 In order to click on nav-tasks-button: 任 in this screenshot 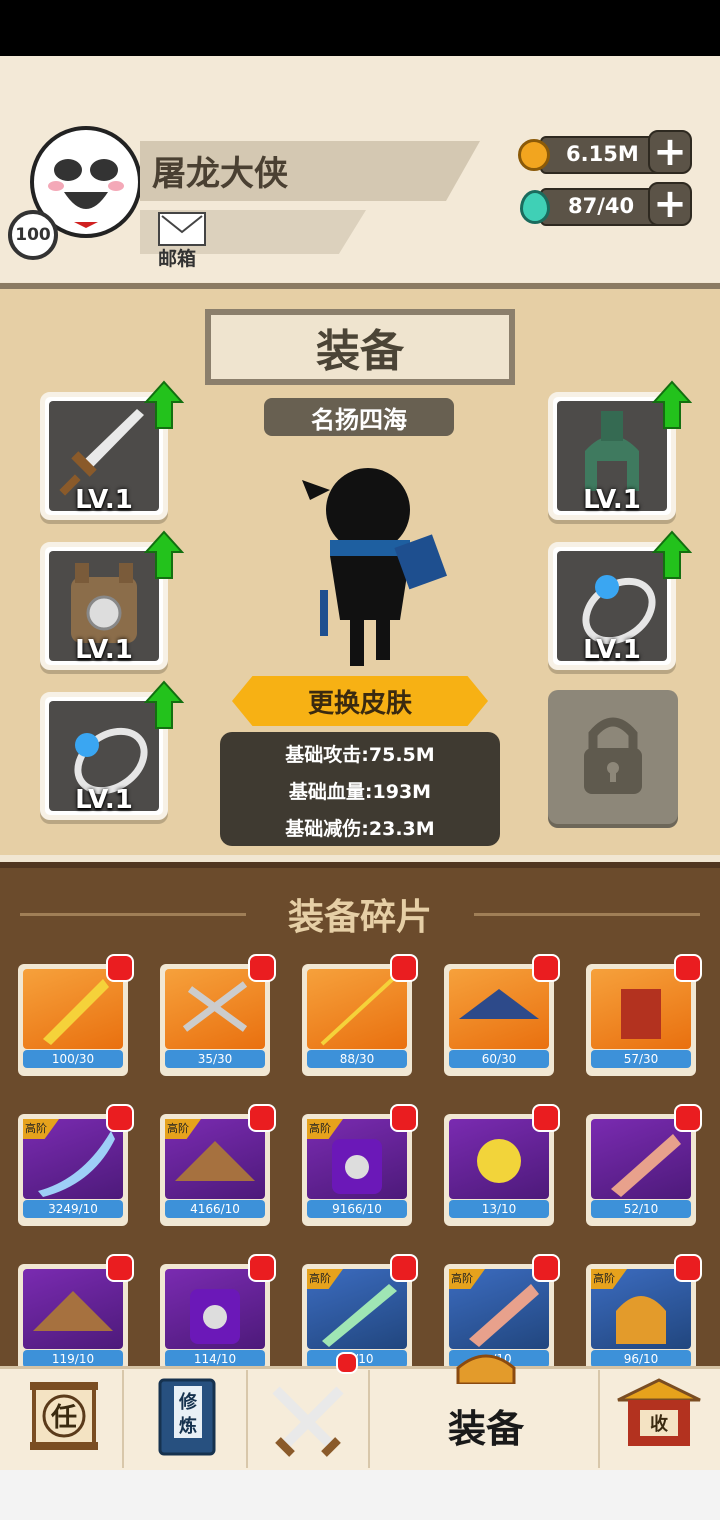, I will do `click(65, 1419)`.